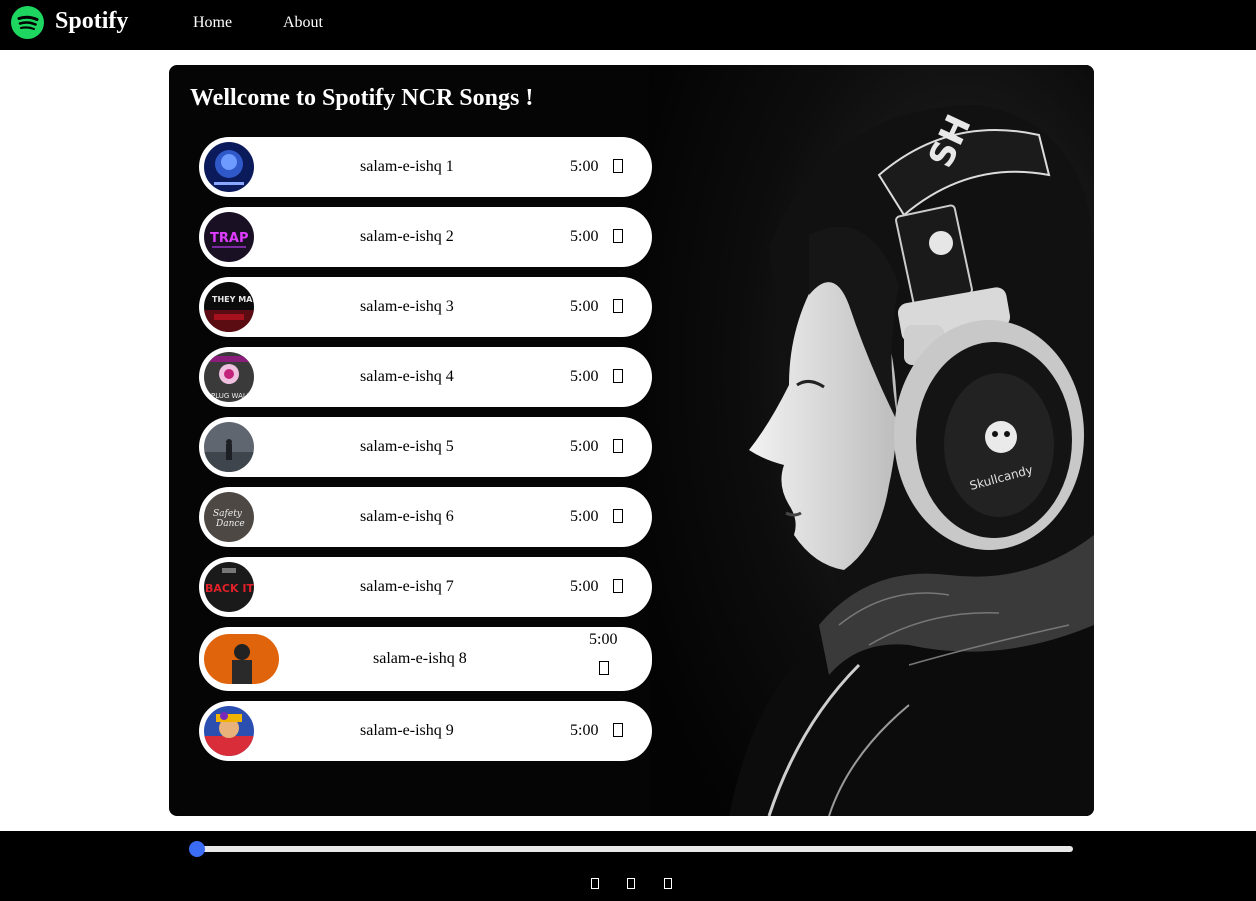 This screenshot has height=901, width=1256. Describe the element at coordinates (229, 447) in the screenshot. I see `foggy-figure-cover-image` at that location.